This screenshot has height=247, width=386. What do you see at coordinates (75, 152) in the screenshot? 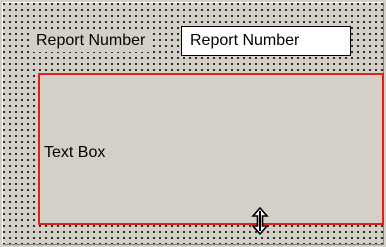
I see `text-box-label: Text Box` at bounding box center [75, 152].